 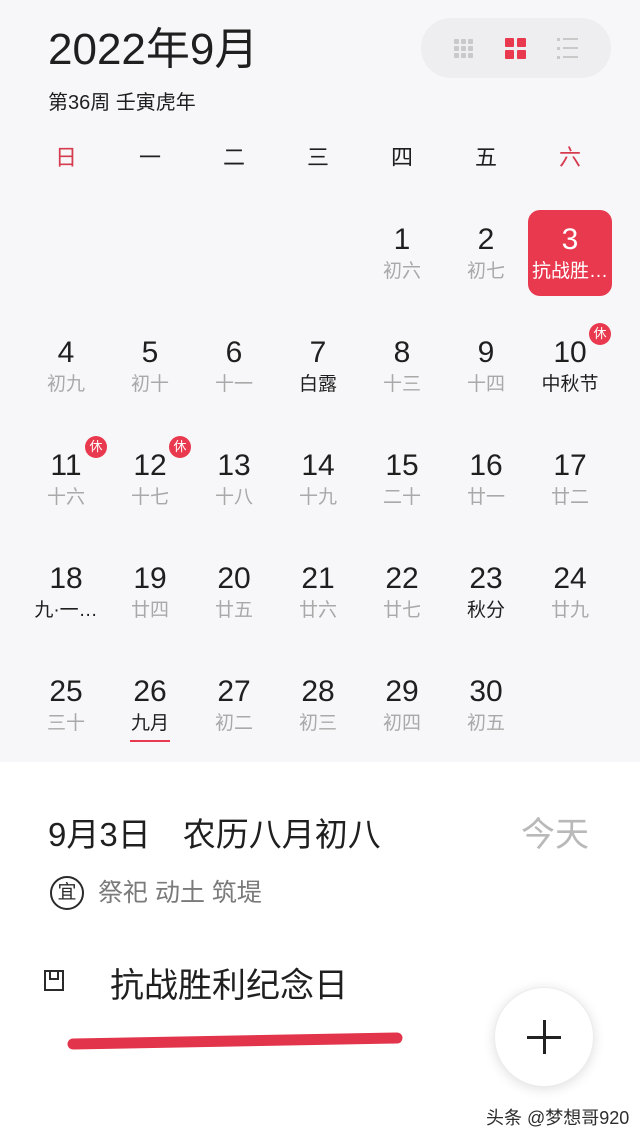 I want to click on day-cell-17: 17 廿二, so click(x=570, y=479).